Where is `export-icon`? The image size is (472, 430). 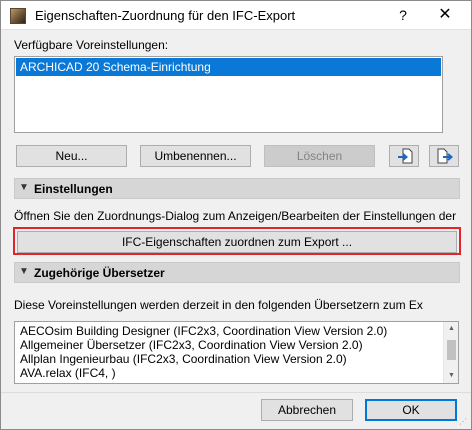
export-icon is located at coordinates (445, 156).